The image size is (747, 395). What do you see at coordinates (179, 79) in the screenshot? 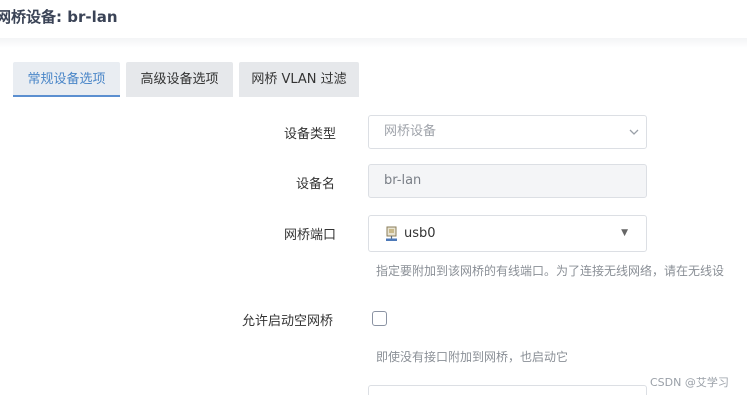
I see `tab-advanced-options: 高级设备选项` at bounding box center [179, 79].